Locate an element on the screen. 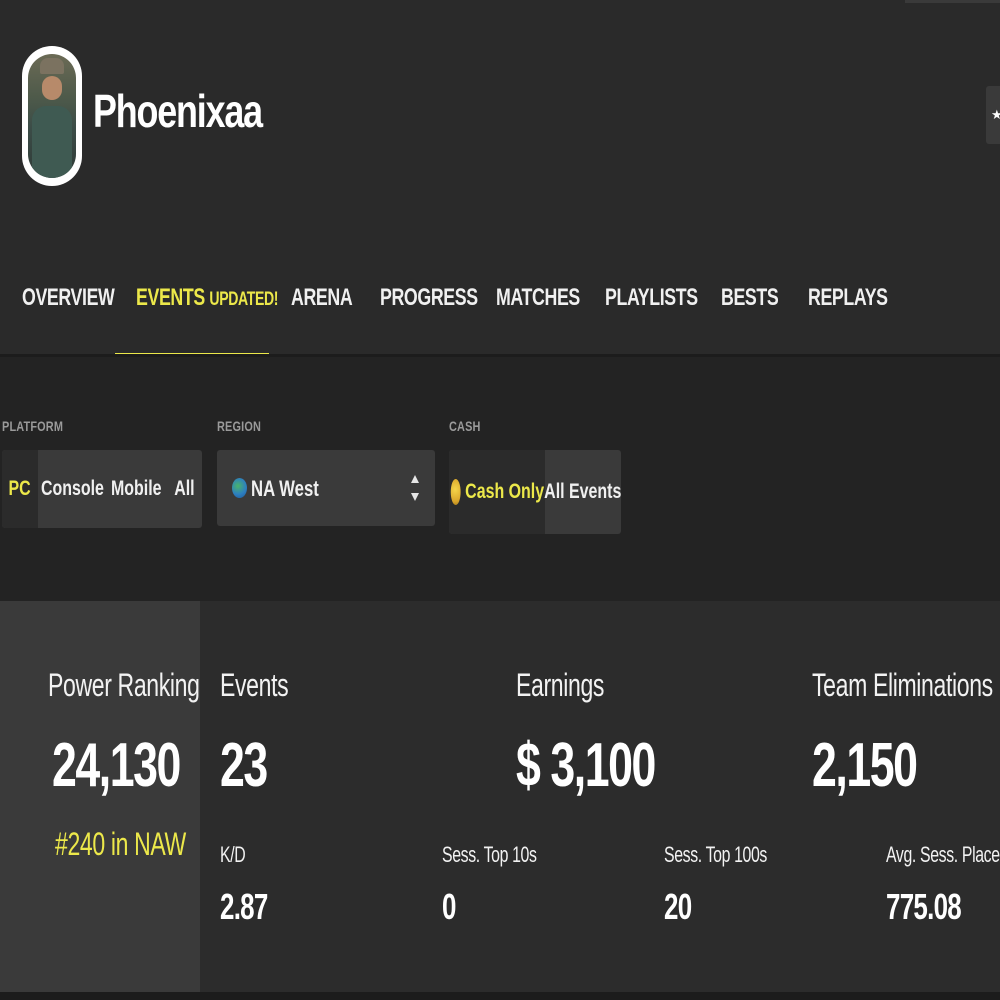 Image resolution: width=1000 pixels, height=1000 pixels. power-ranking-value: 24,130 is located at coordinates (116, 765).